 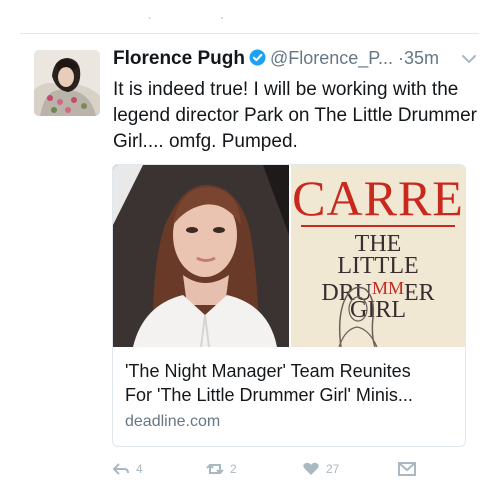 I want to click on card-photo, so click(x=201, y=256).